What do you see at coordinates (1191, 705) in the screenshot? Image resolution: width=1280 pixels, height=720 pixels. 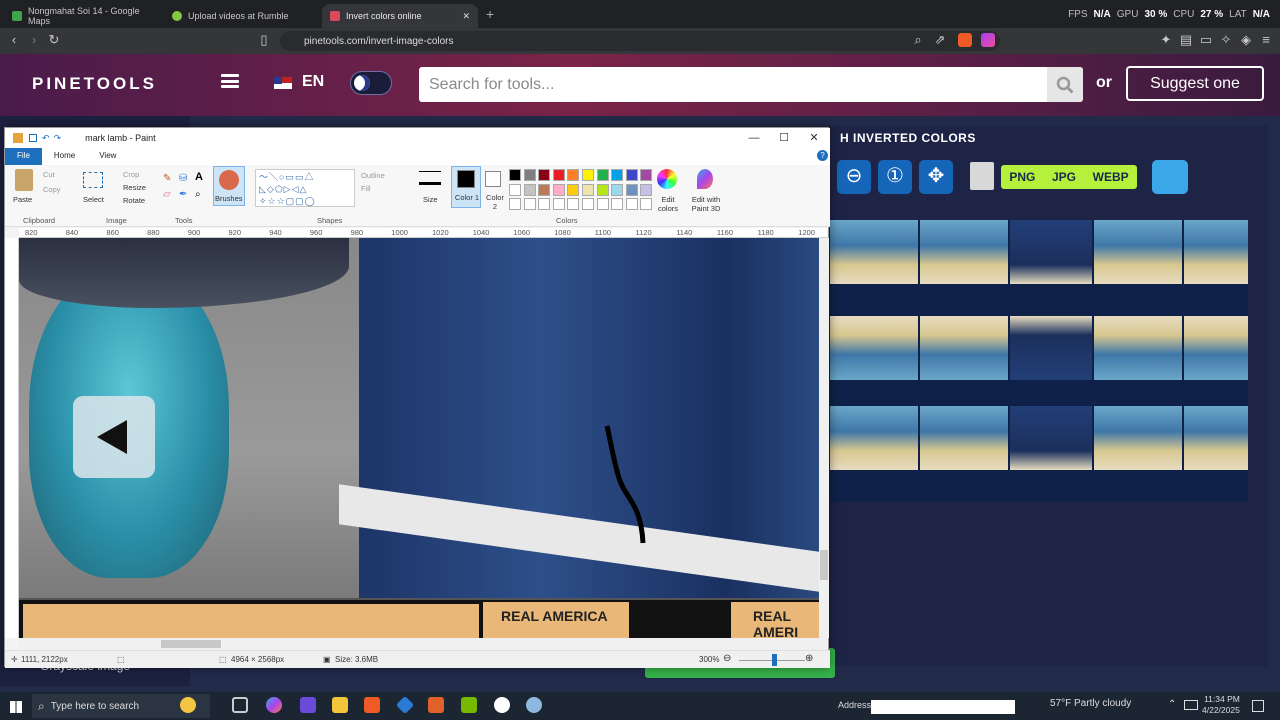 I see `keyboard-icon` at bounding box center [1191, 705].